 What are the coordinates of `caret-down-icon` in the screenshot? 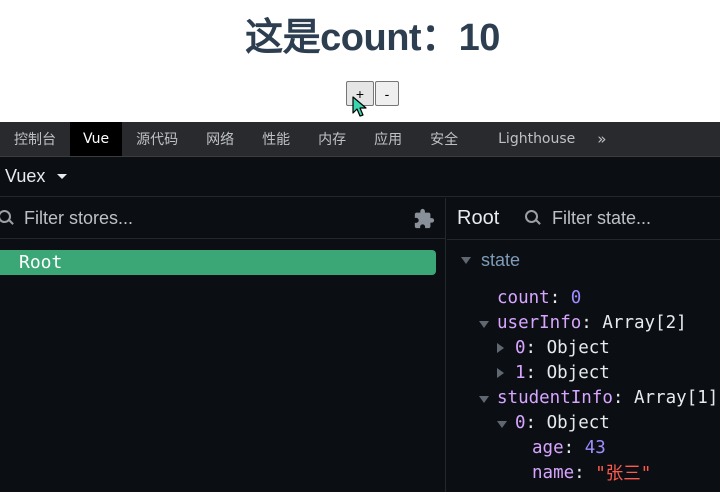 It's located at (62, 176).